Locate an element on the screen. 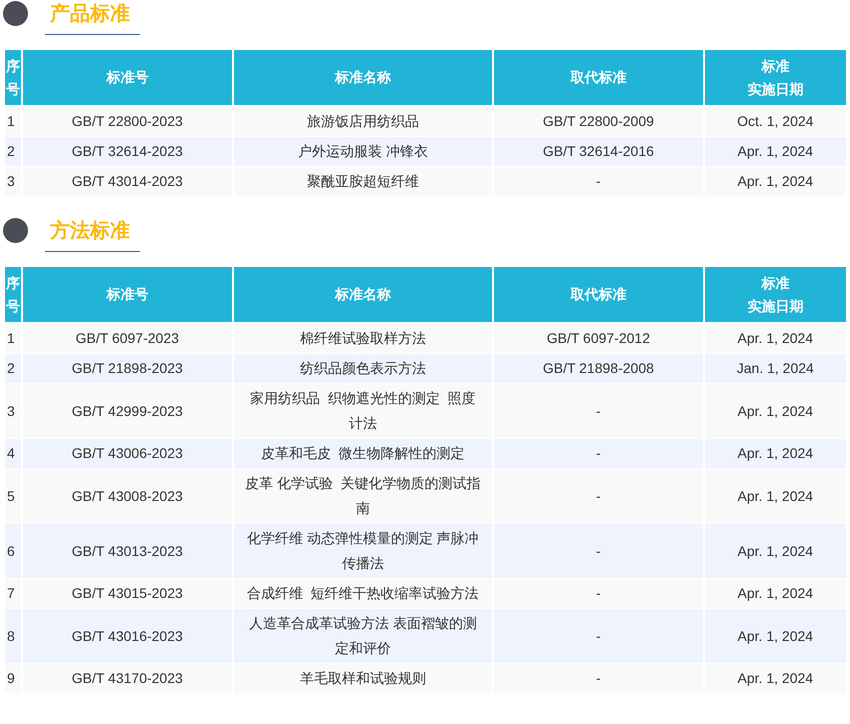 This screenshot has height=724, width=850. table-cell: 6 is located at coordinates (13, 551).